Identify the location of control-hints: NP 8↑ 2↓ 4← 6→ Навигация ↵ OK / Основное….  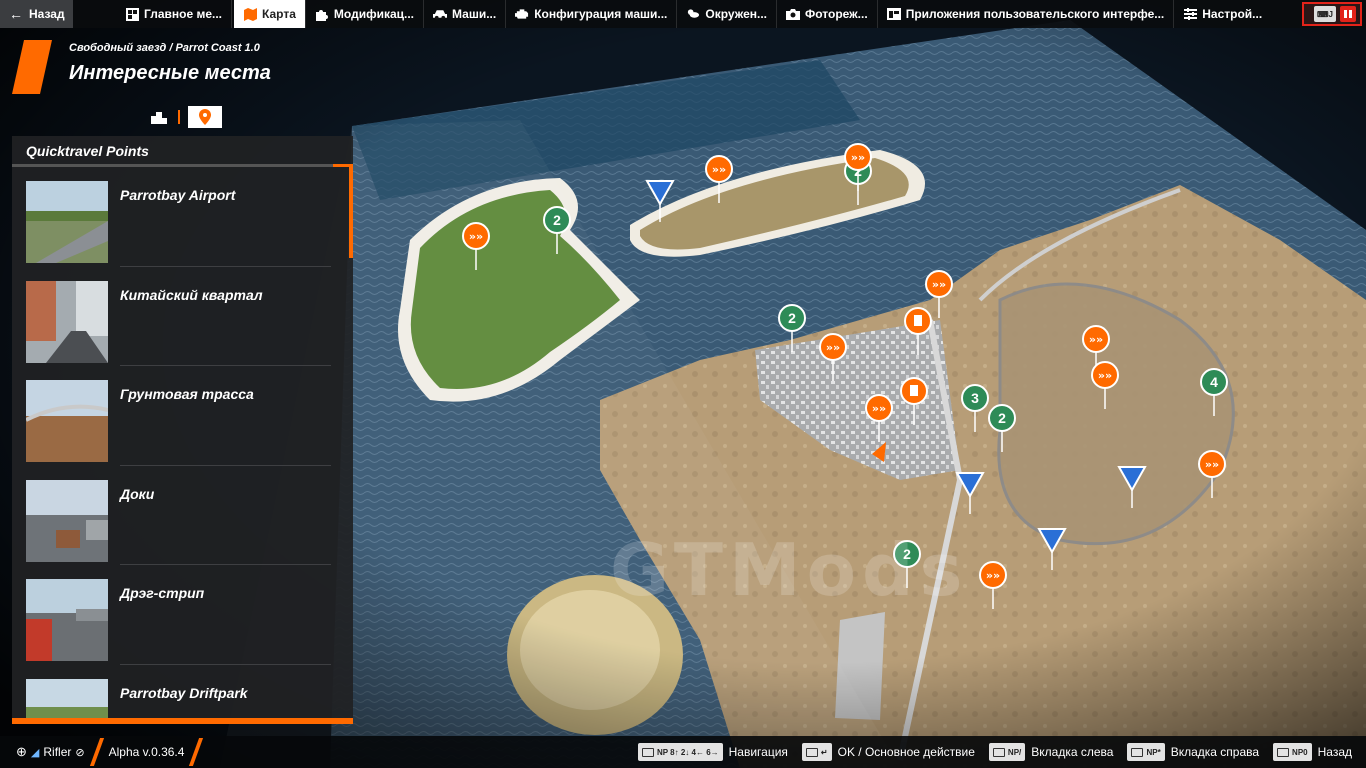
(994, 752).